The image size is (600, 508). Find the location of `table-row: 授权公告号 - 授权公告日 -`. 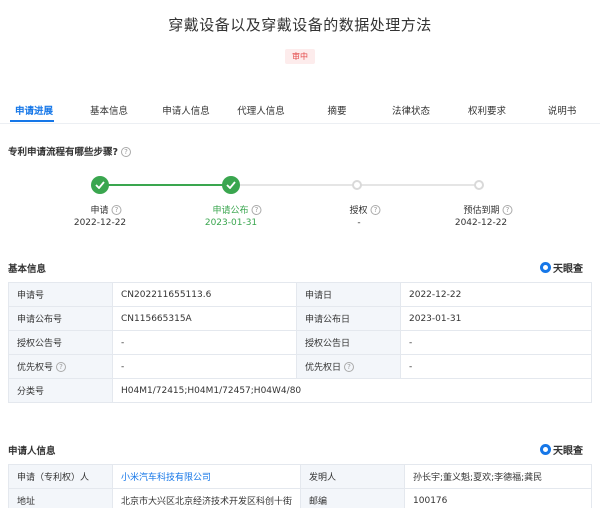

table-row: 授权公告号 - 授权公告日 - is located at coordinates (300, 342).